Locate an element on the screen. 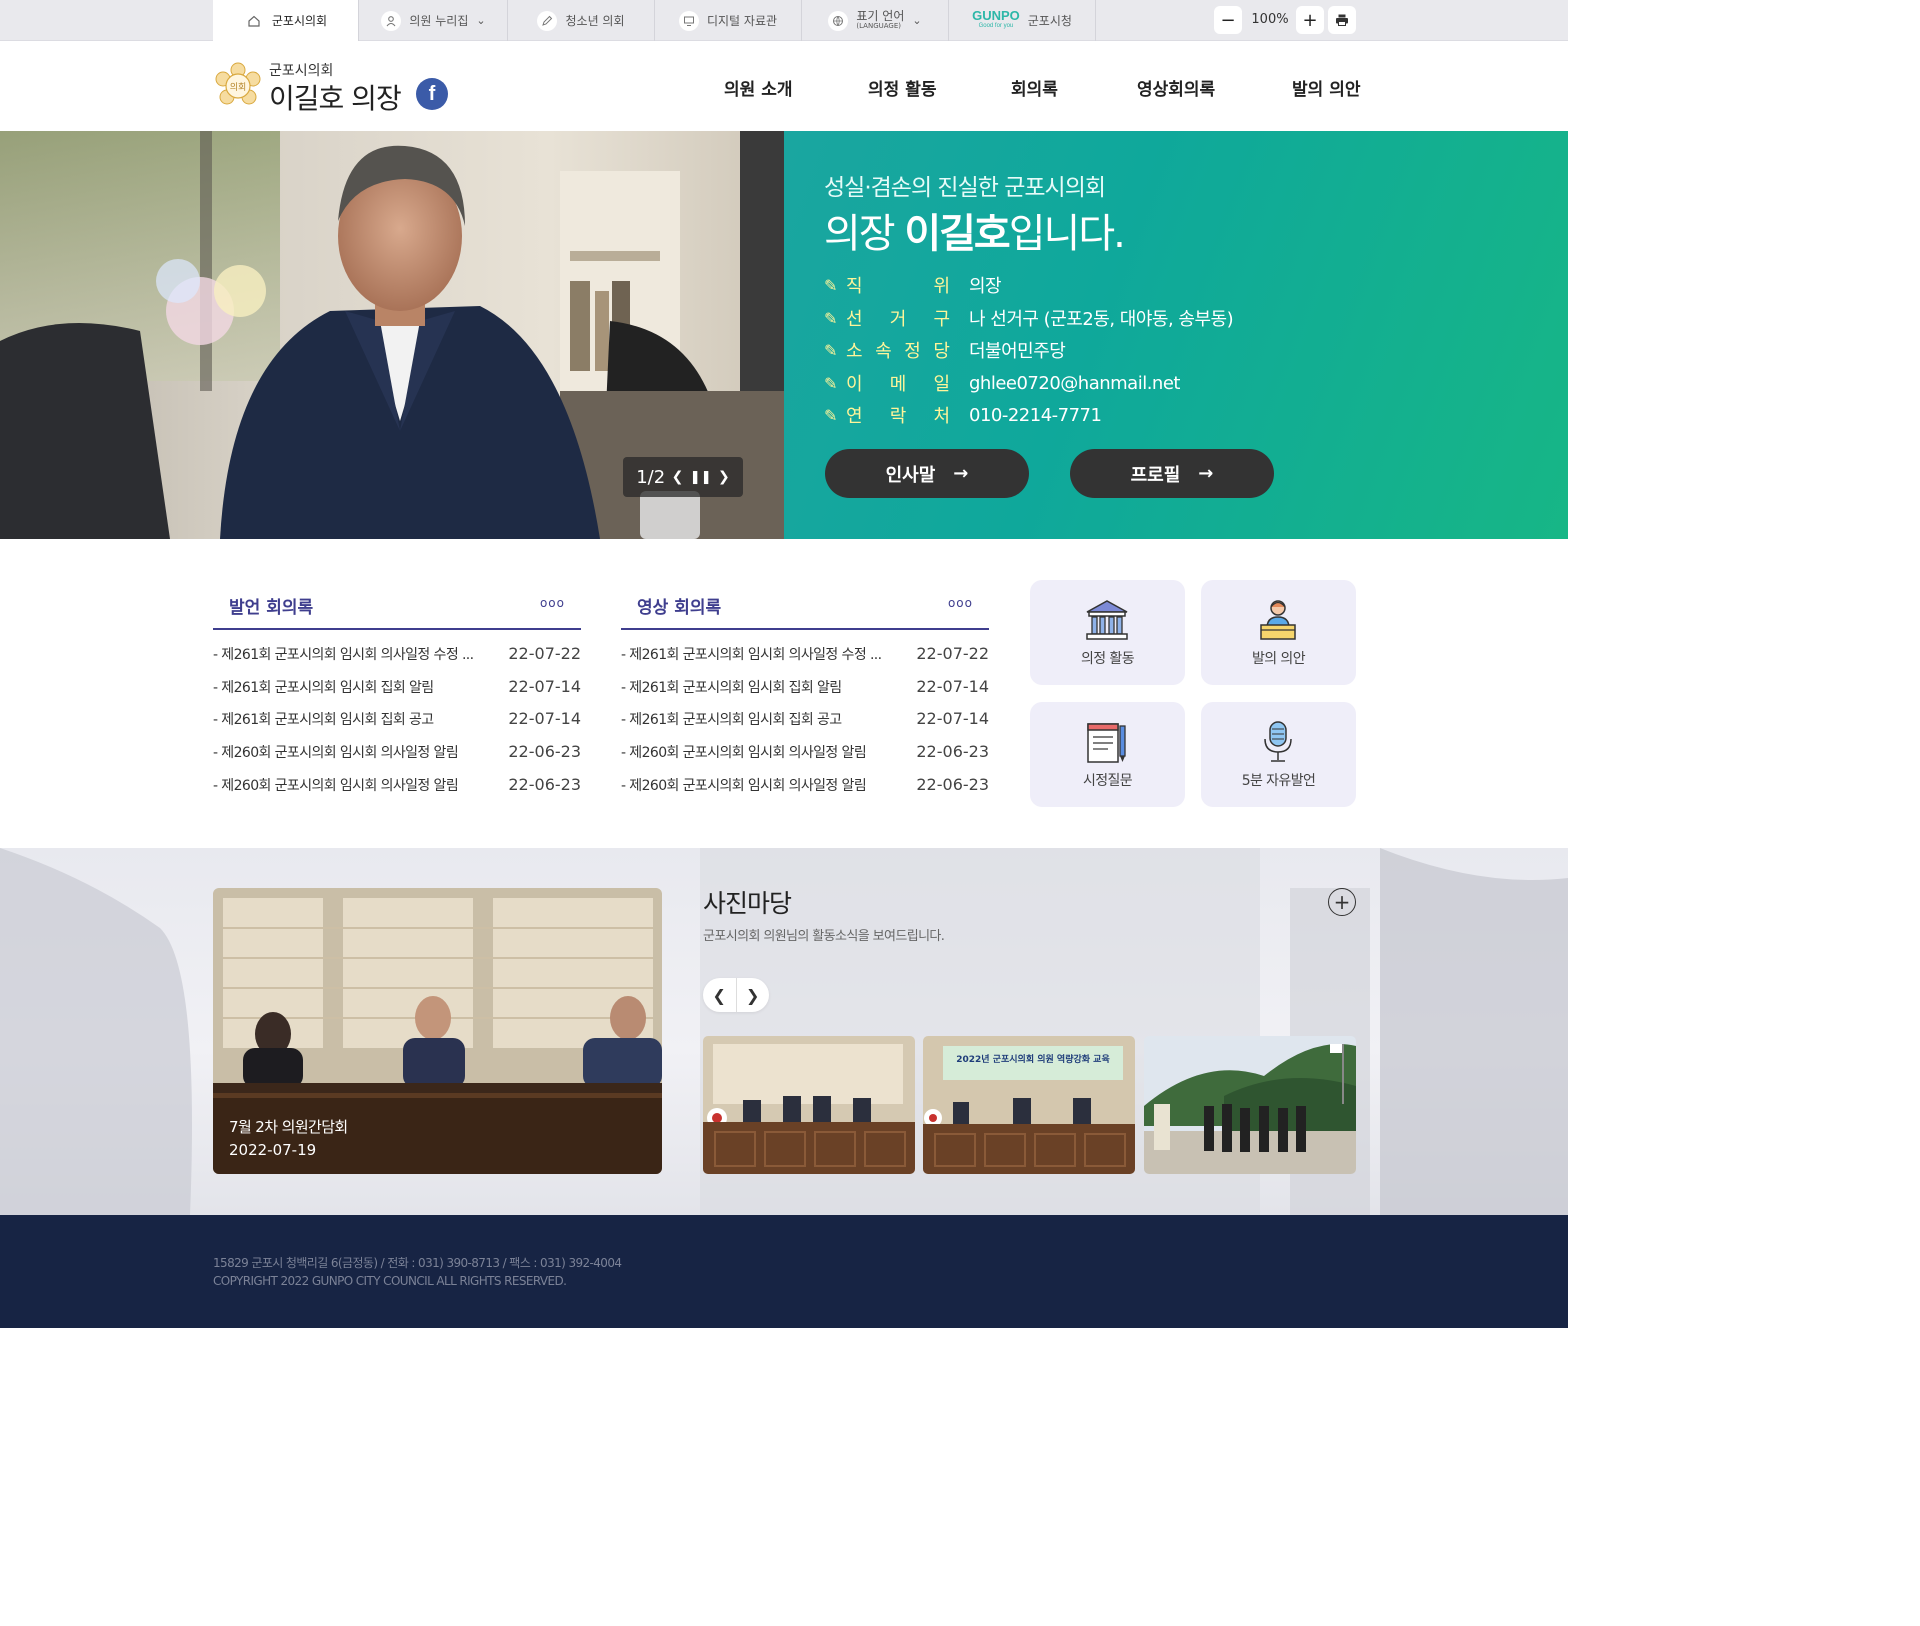  gallery-arrows: ❮ ❯ is located at coordinates (736, 995).